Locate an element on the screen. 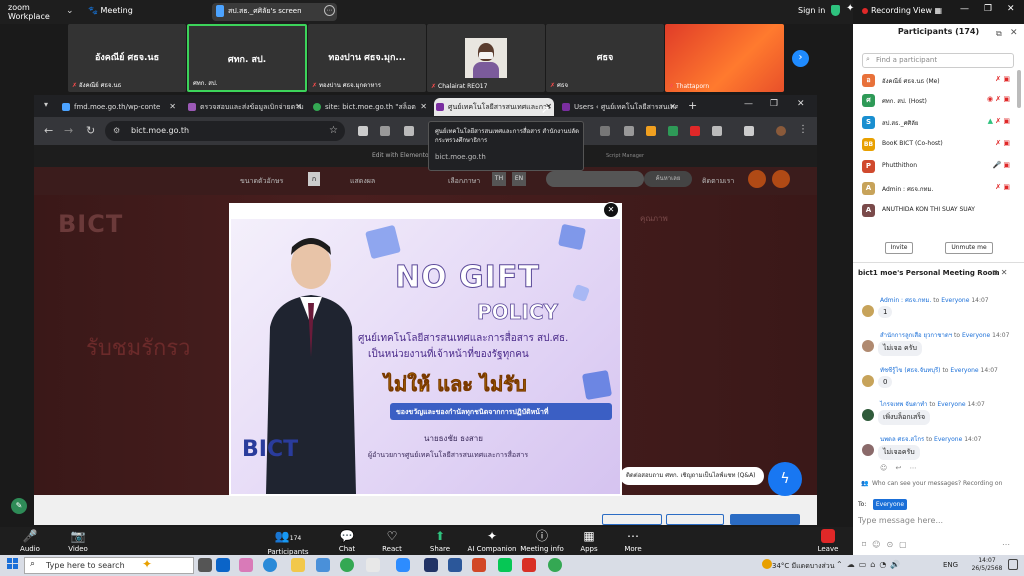 The width and height of the screenshot is (1024, 576). browser-close-icon: ✕ is located at coordinates (801, 104).